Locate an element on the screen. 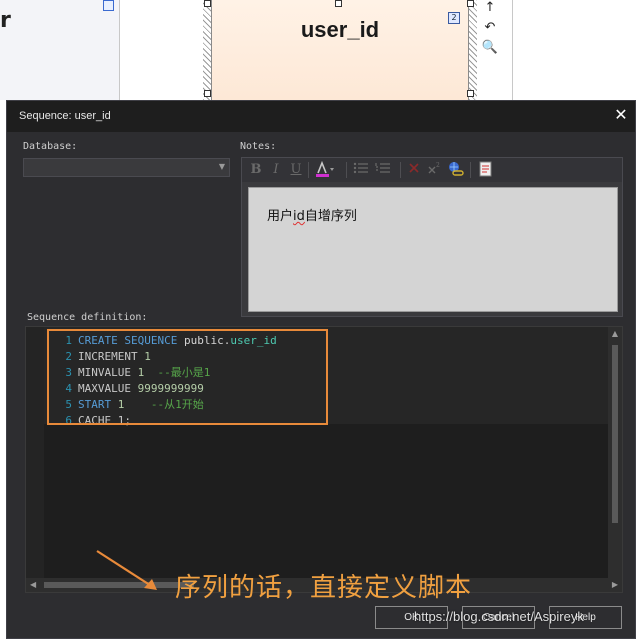 This screenshot has width=636, height=639. watermark: https://blog.csdn.net/Aspireyk is located at coordinates (499, 616).